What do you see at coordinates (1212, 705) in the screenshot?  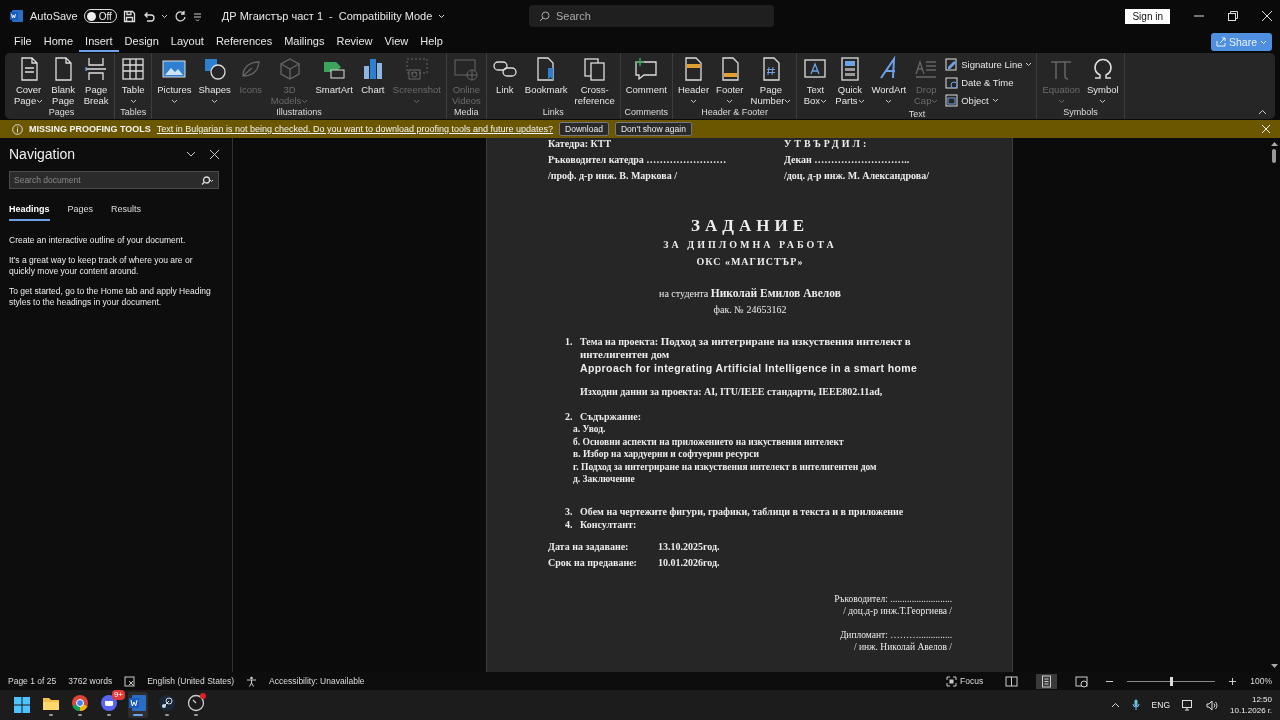 I see `speaker-icon` at bounding box center [1212, 705].